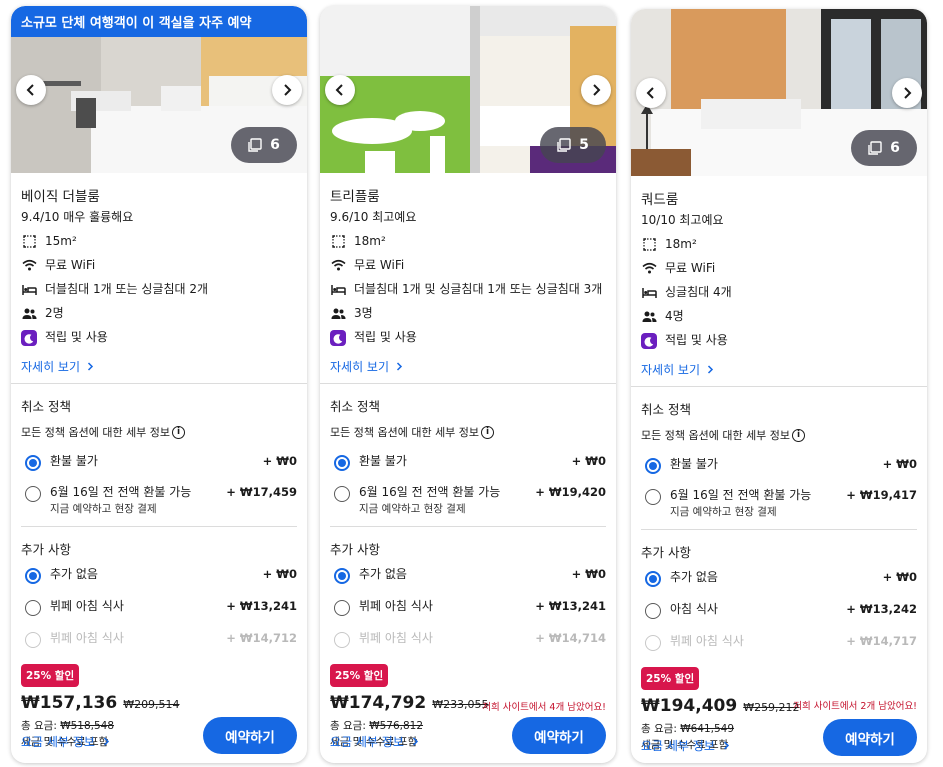  What do you see at coordinates (682, 220) in the screenshot?
I see `room-rating: 10/10 최고예요` at bounding box center [682, 220].